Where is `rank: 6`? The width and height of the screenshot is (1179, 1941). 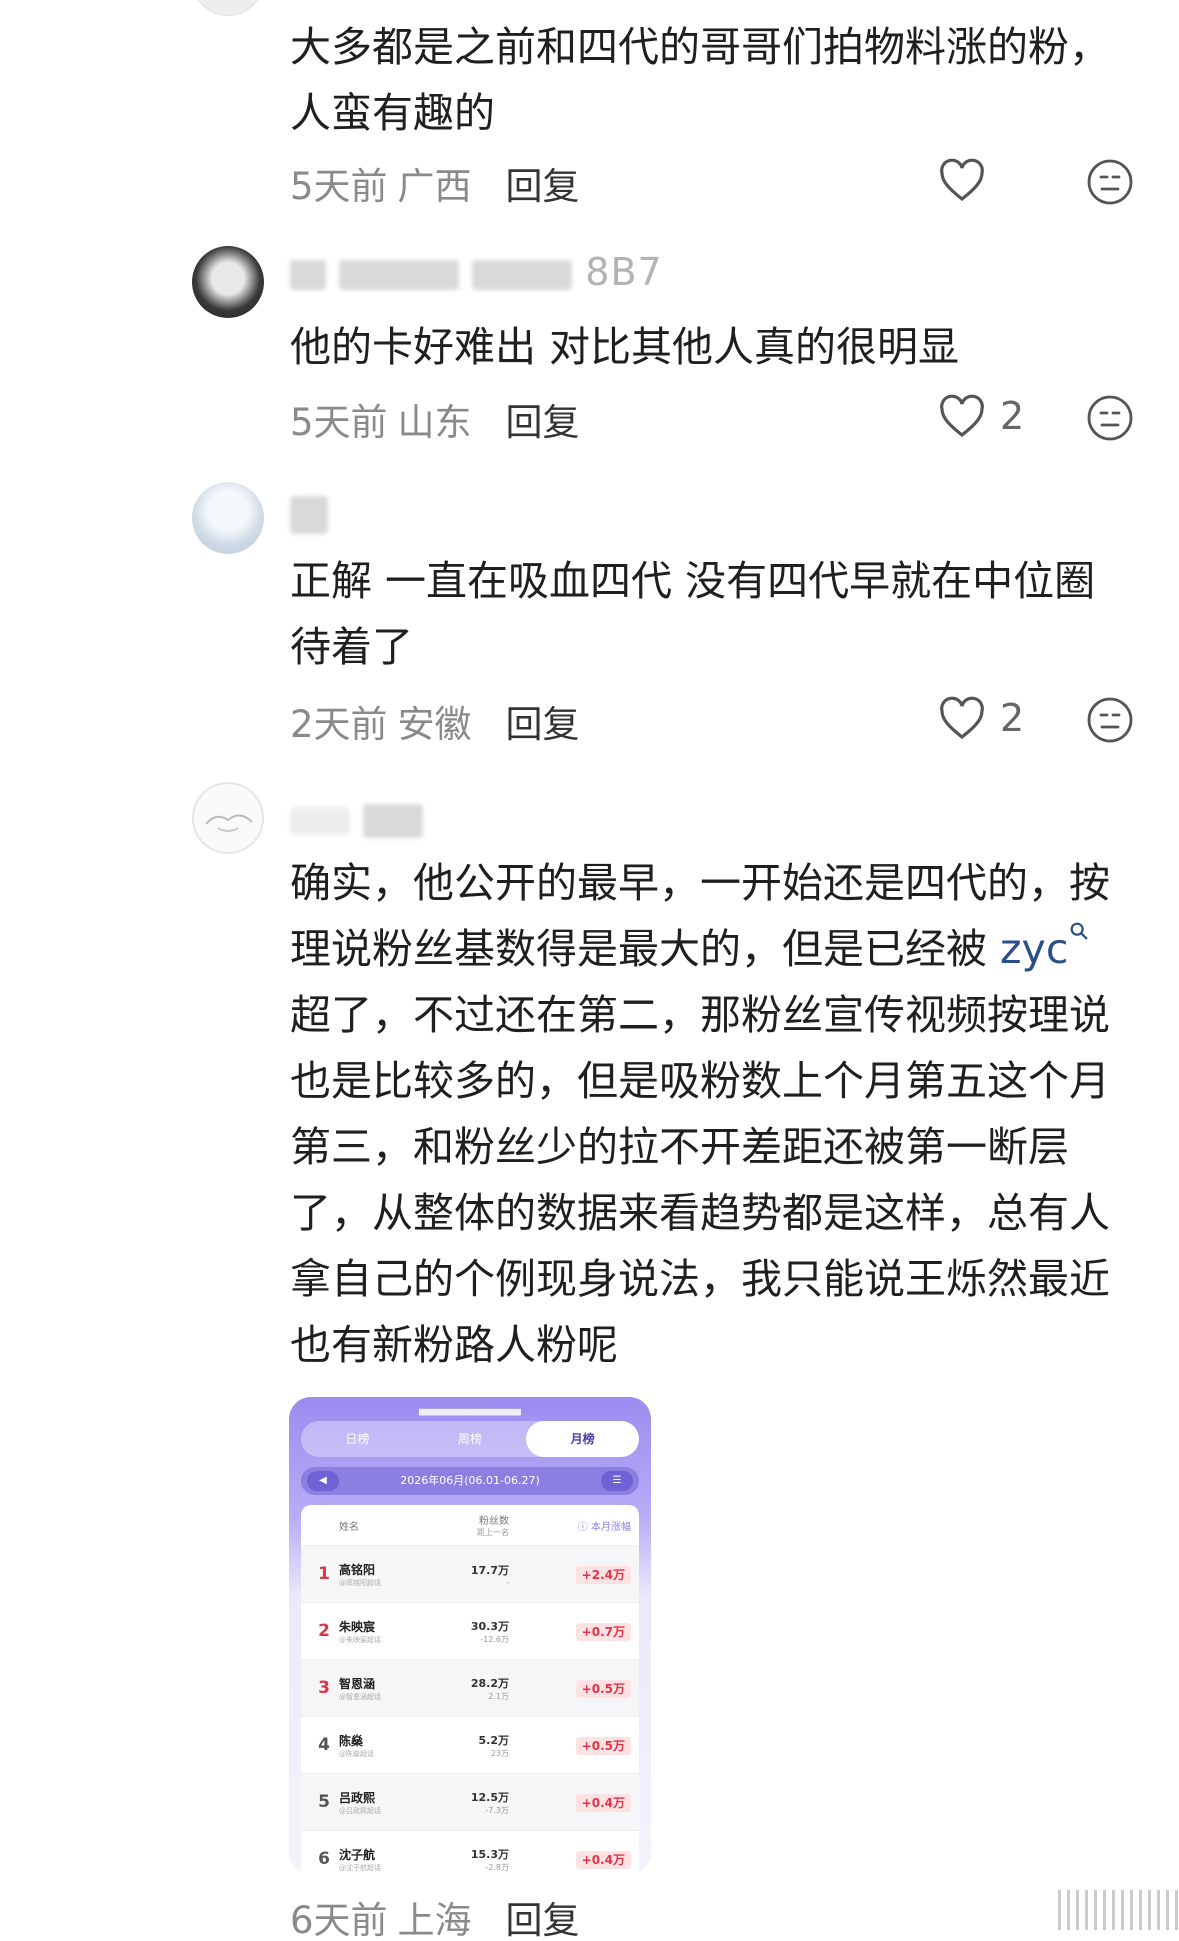 rank: 6 is located at coordinates (324, 1859).